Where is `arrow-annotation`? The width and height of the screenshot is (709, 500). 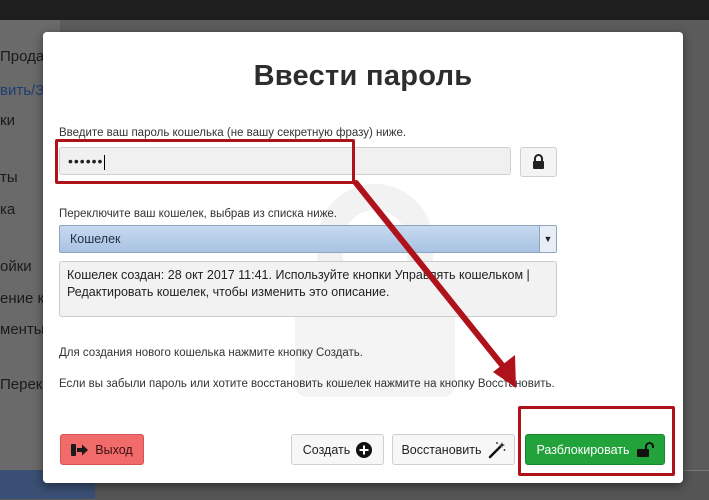
arrow-annotation is located at coordinates (434, 284).